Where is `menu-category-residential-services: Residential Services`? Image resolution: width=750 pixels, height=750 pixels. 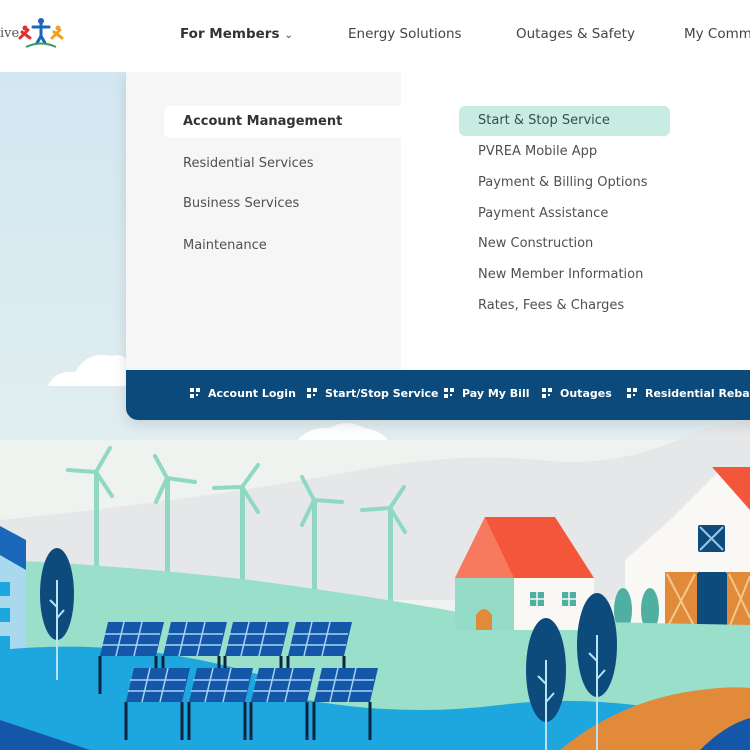 menu-category-residential-services: Residential Services is located at coordinates (248, 164).